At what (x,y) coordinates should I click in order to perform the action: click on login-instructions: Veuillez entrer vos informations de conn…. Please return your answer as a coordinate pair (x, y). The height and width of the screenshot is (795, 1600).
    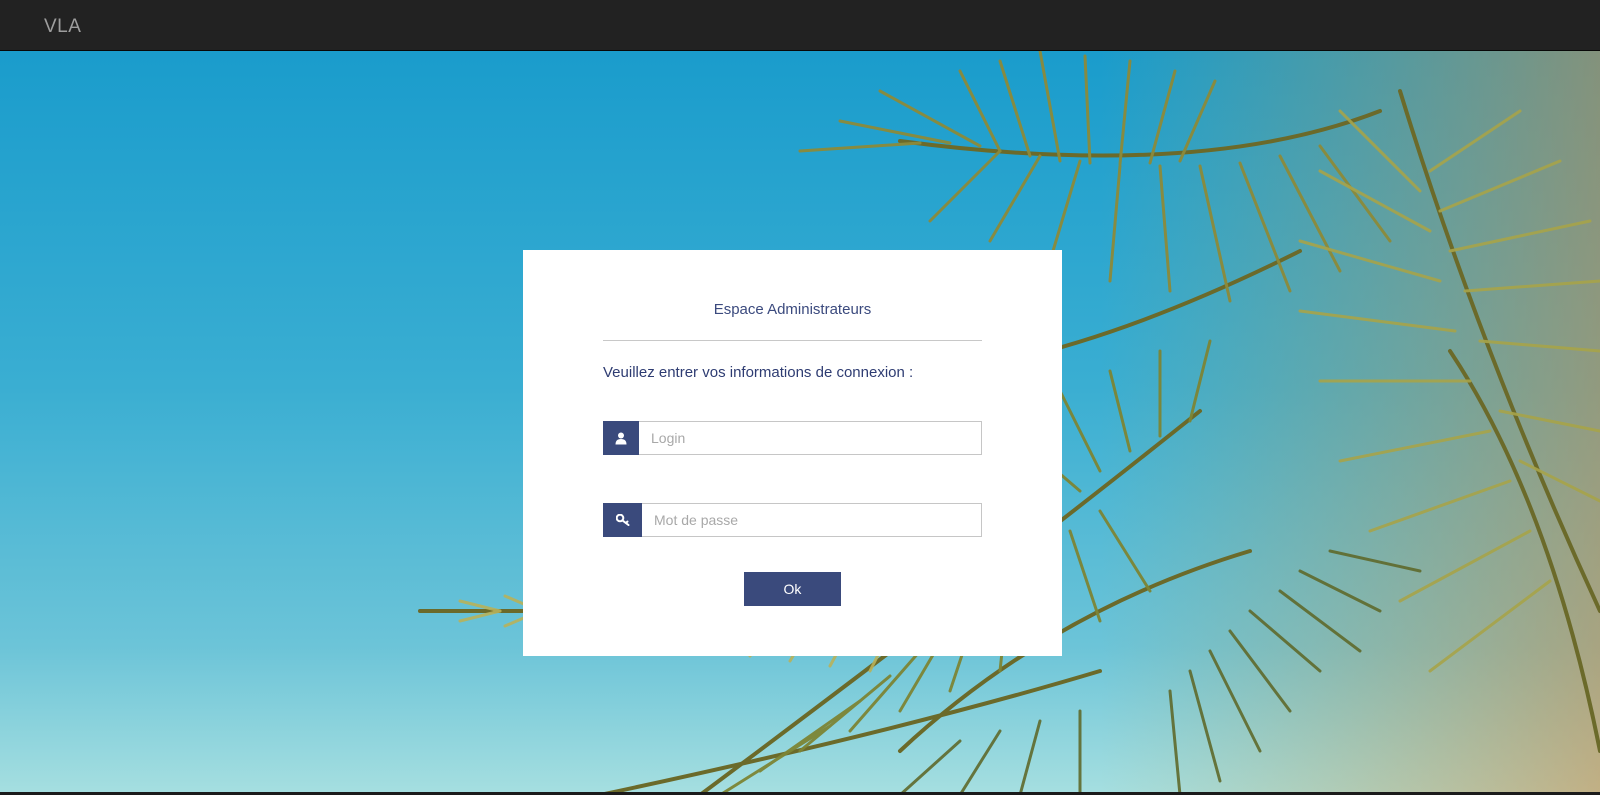
    Looking at the image, I should click on (758, 372).